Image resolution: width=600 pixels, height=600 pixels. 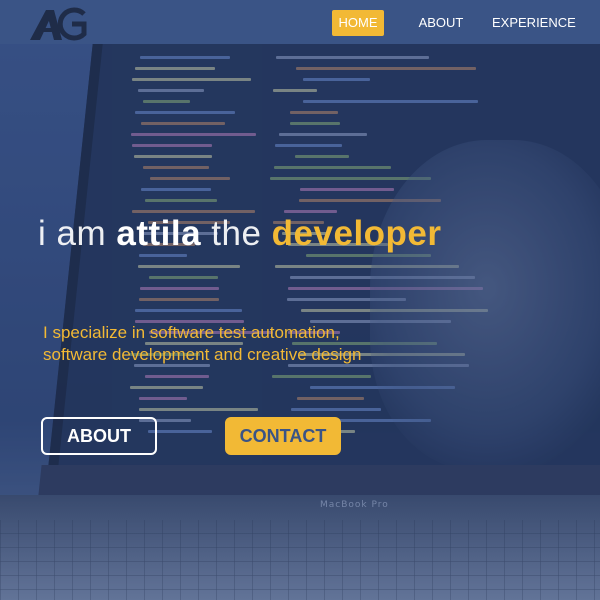 I want to click on hero-headline: i am attila the developer, so click(x=240, y=234).